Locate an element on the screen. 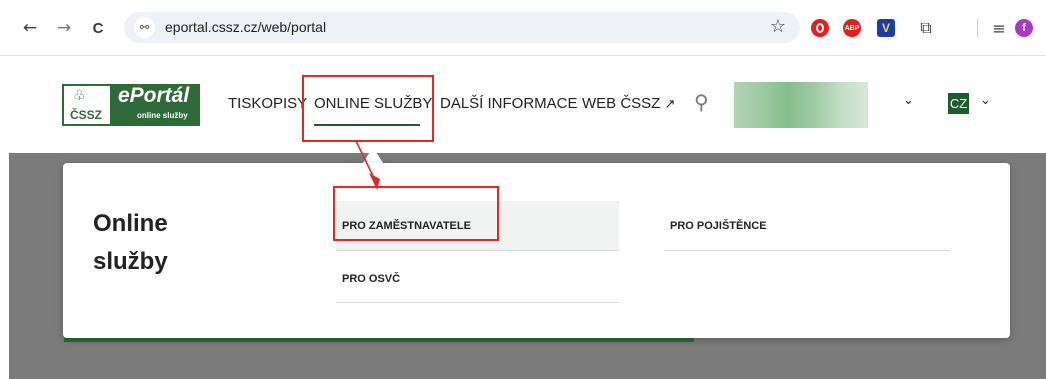 This screenshot has height=379, width=1046. annotation-box-pro-zamestnavatele is located at coordinates (416, 213).